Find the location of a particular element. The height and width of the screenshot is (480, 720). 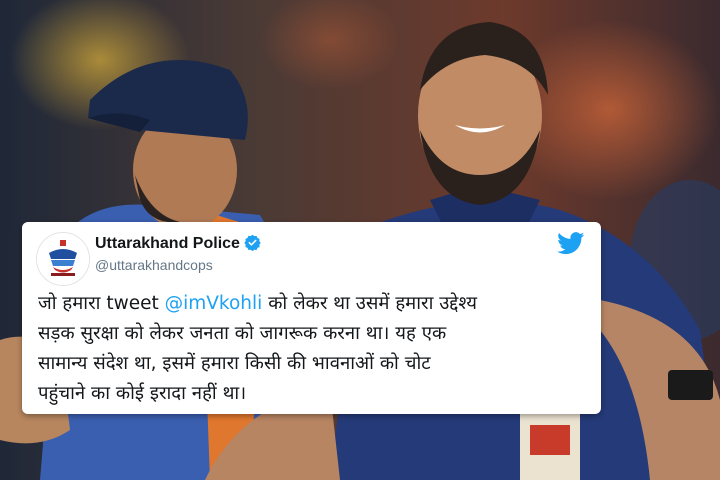

verified-badge-icon is located at coordinates (252, 245).